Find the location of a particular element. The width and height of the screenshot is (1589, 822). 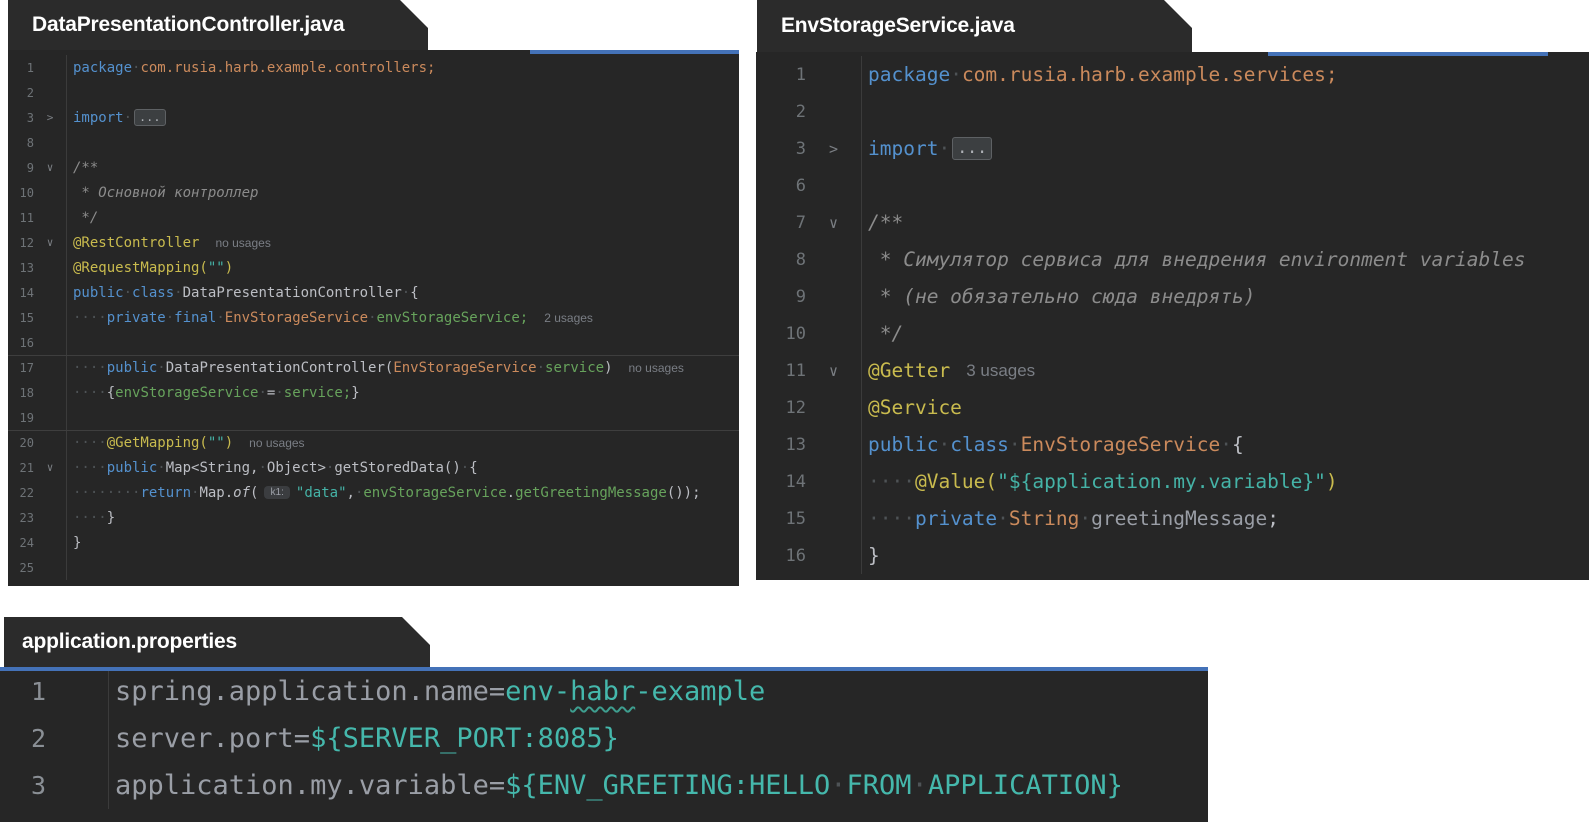

line-number: 3 is located at coordinates (800, 148).